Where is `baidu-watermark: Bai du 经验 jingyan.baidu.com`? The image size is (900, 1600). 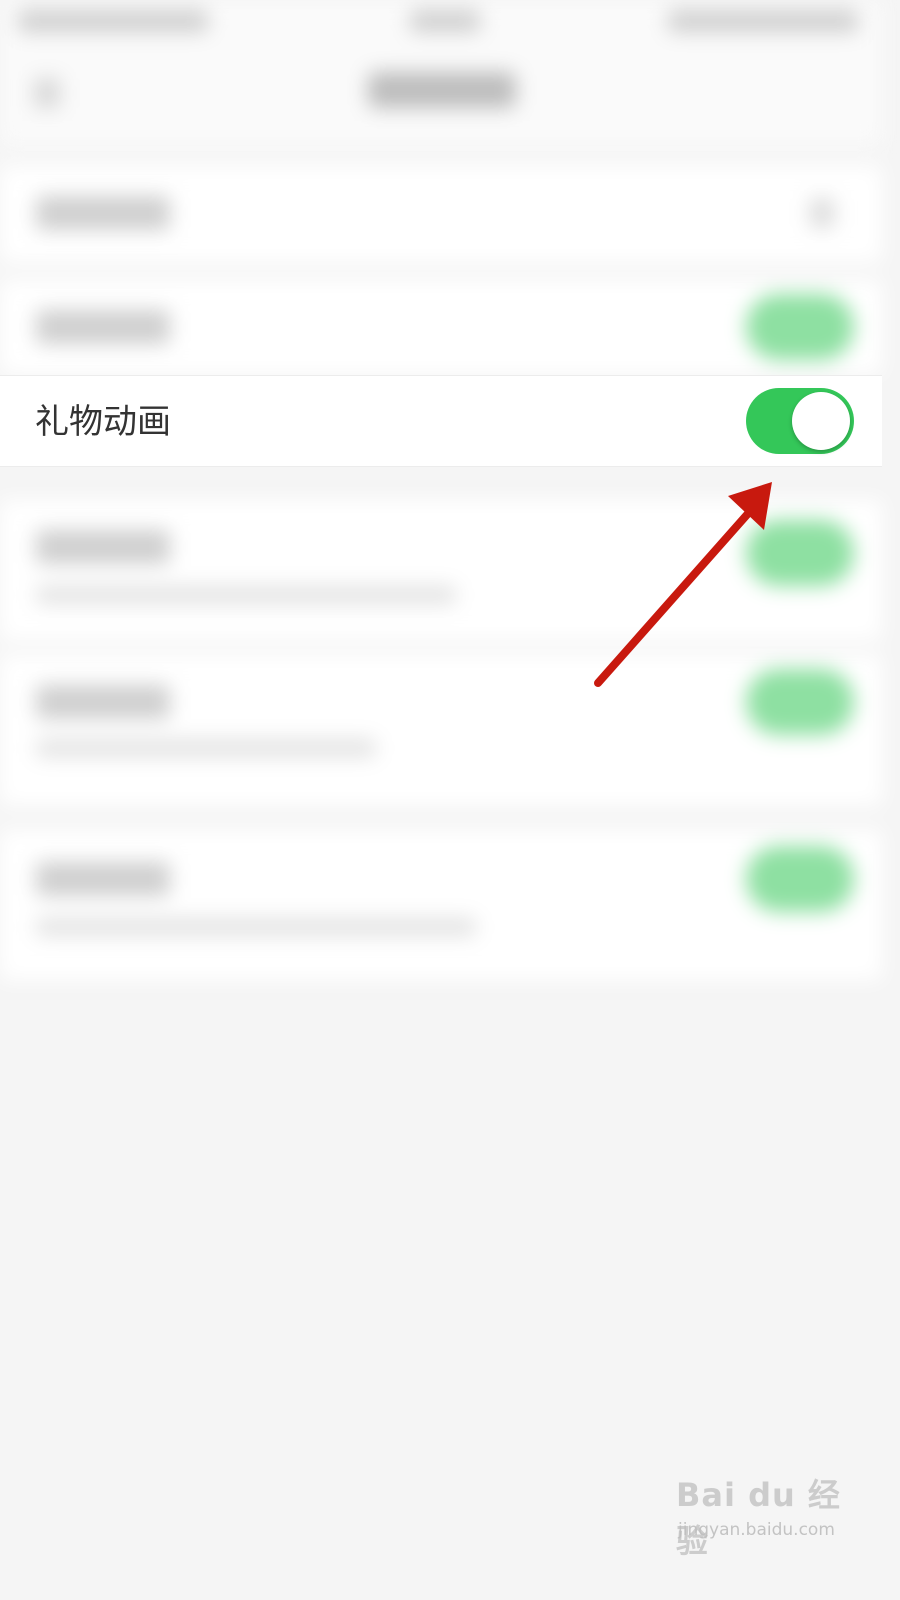
baidu-watermark: Bai du 经验 jingyan.baidu.com is located at coordinates (766, 1515).